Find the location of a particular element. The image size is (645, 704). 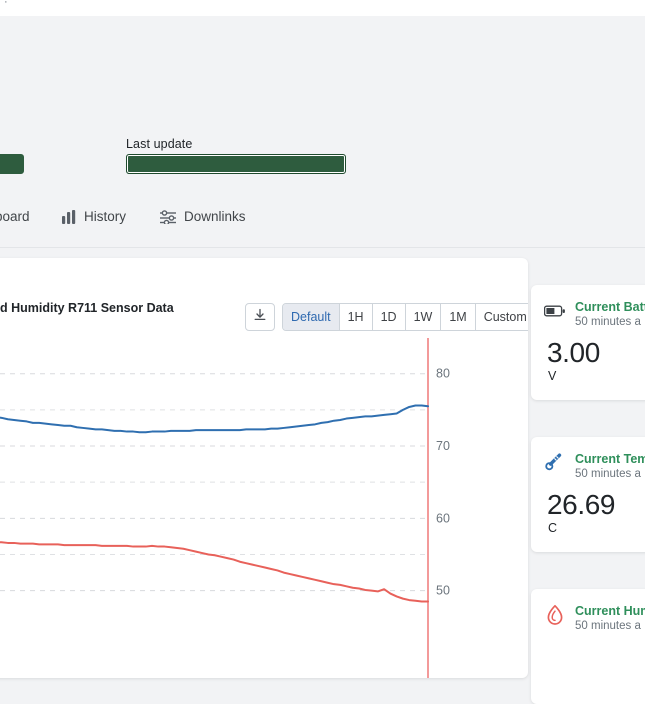

card-header: Current Tem 50 minutes a is located at coordinates (594, 466).